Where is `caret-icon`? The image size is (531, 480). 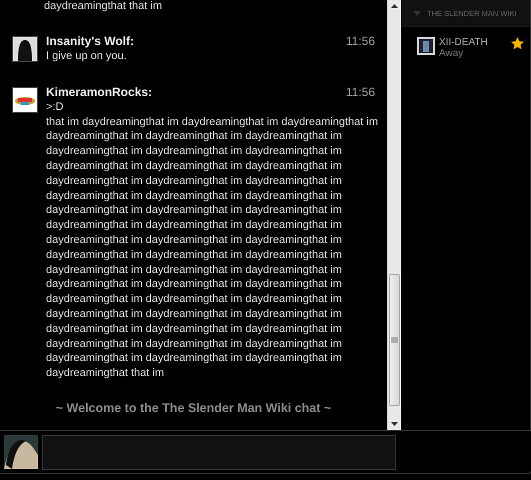 caret-icon is located at coordinates (417, 13).